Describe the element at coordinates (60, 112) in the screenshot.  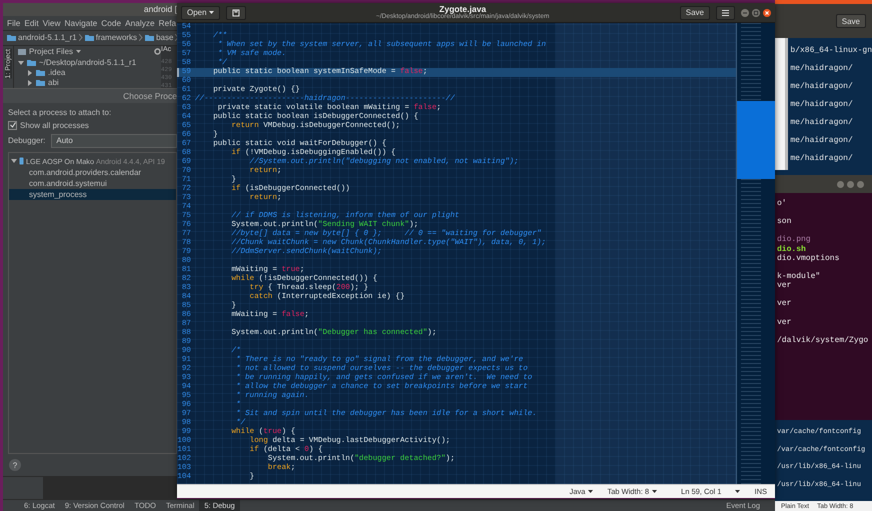
I see `prompt-text: Select a process to attach to:` at that location.